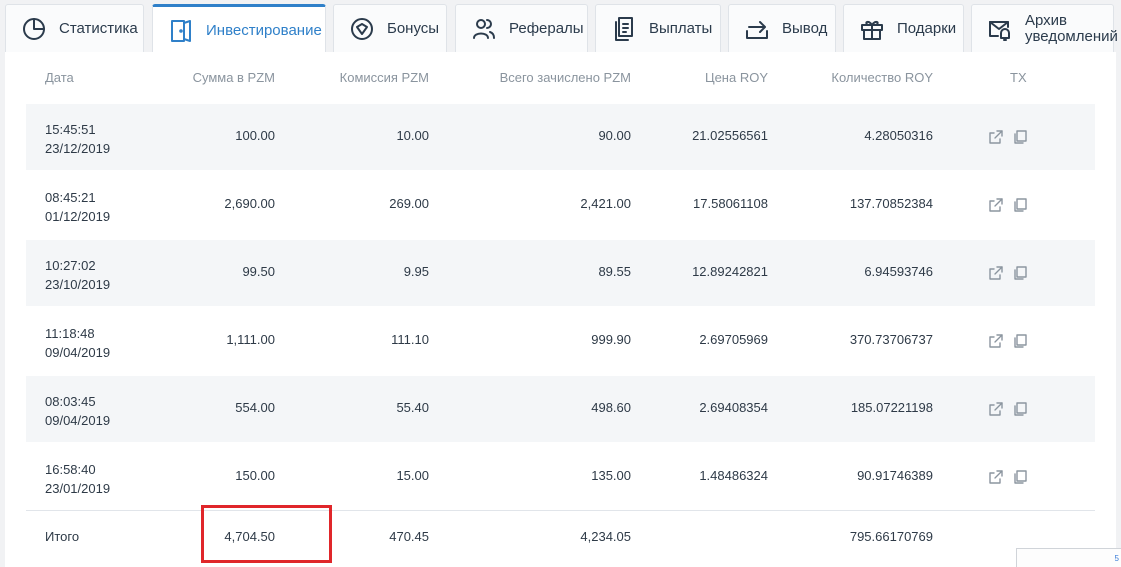 This screenshot has width=1121, height=567. I want to click on row-amount: 100.00, so click(255, 135).